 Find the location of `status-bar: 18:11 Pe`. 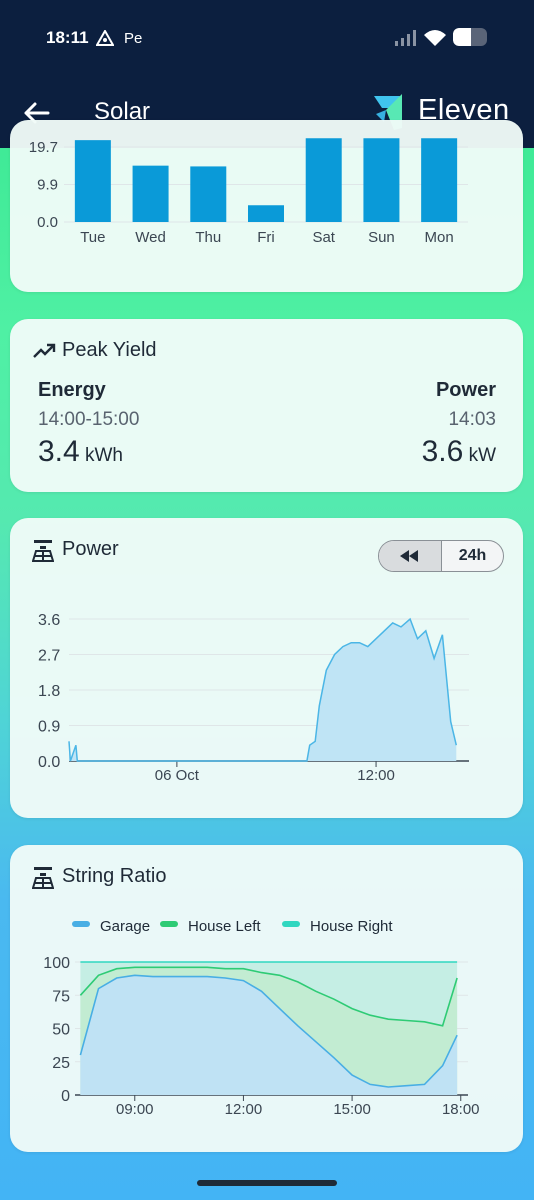

status-bar: 18:11 Pe is located at coordinates (267, 40).